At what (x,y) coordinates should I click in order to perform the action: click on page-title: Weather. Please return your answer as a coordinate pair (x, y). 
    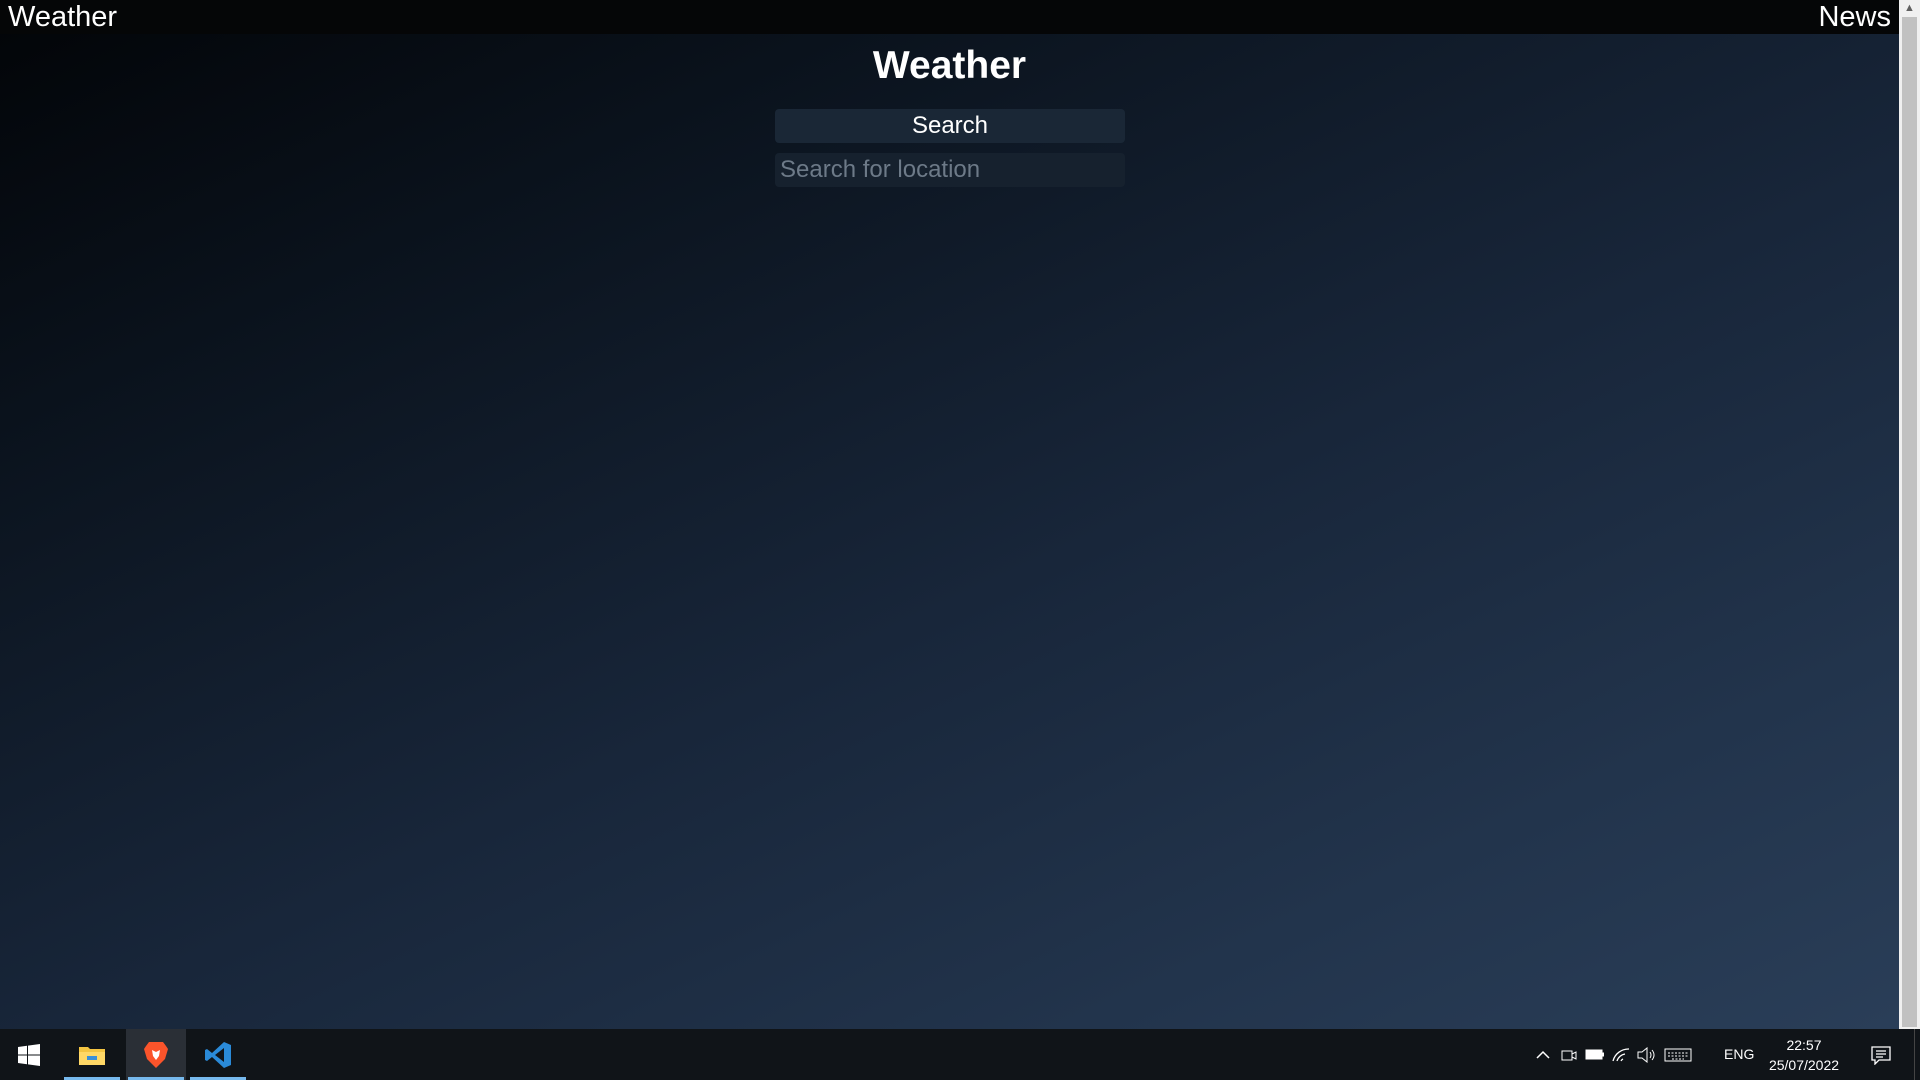
    Looking at the image, I should click on (949, 65).